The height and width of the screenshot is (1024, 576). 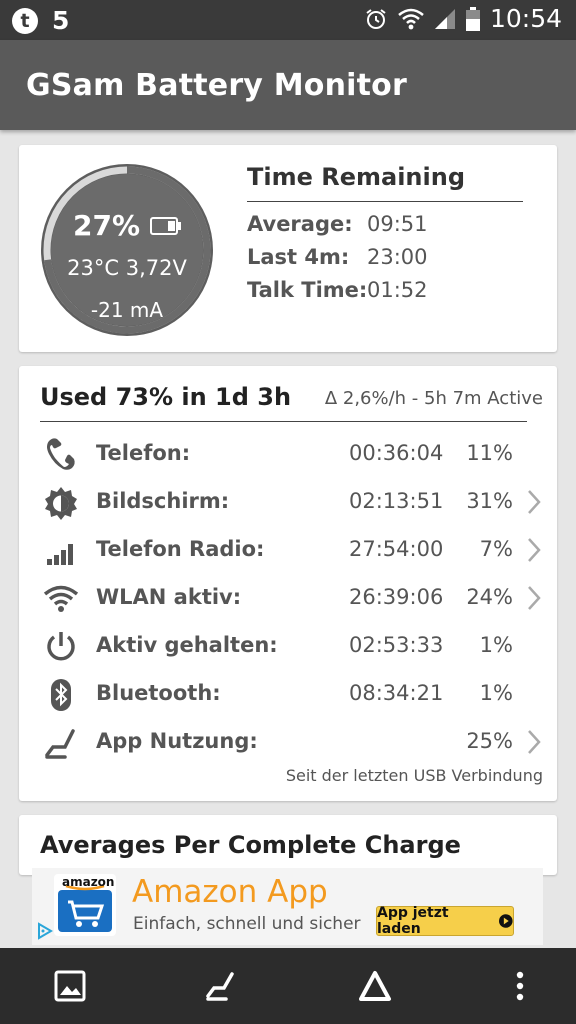 I want to click on signal-bars-icon, so click(x=60, y=554).